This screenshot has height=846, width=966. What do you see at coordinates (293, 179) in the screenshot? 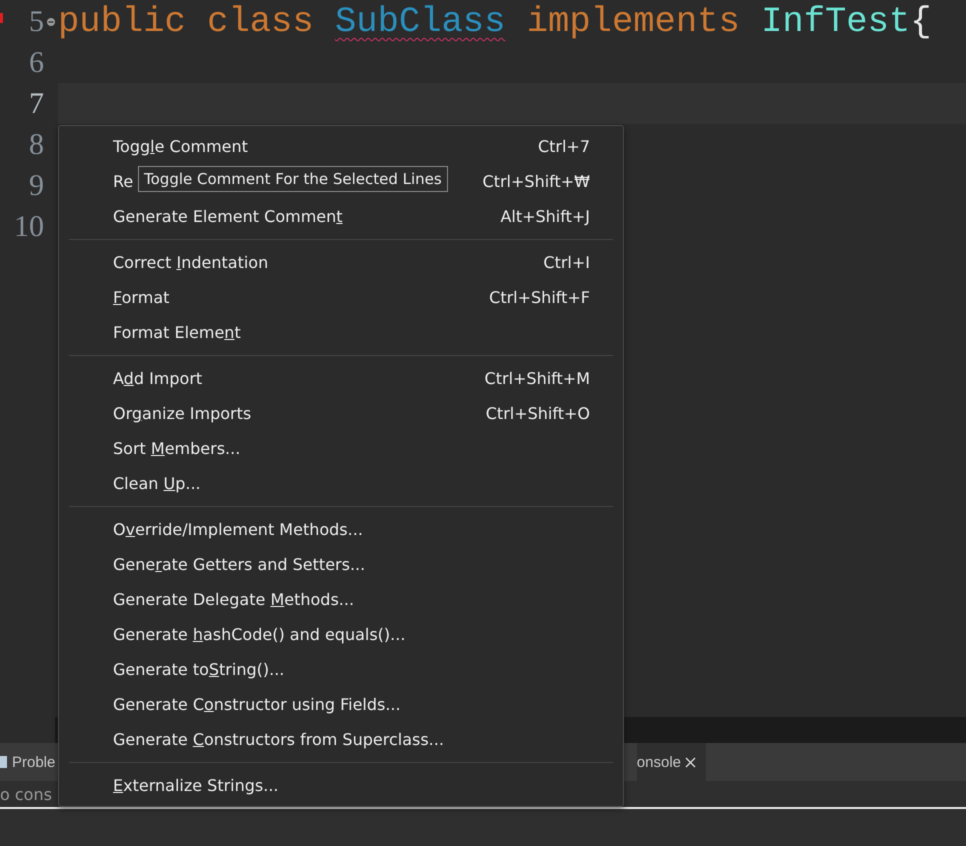
I see `tooltip: Toggle Comment For the Selected Lines` at bounding box center [293, 179].